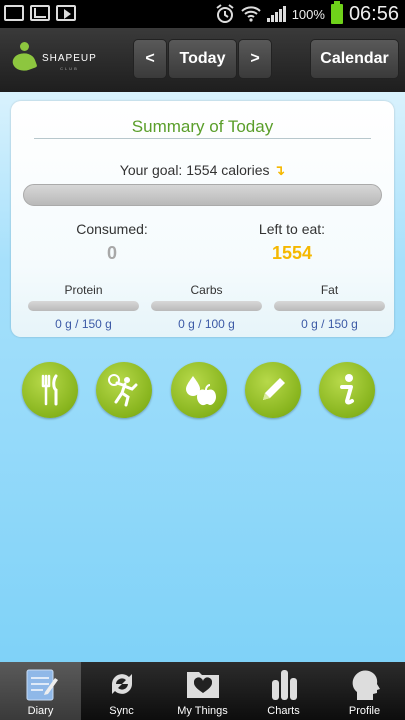 The image size is (405, 720). I want to click on tab-diary: Diary, so click(40, 691).